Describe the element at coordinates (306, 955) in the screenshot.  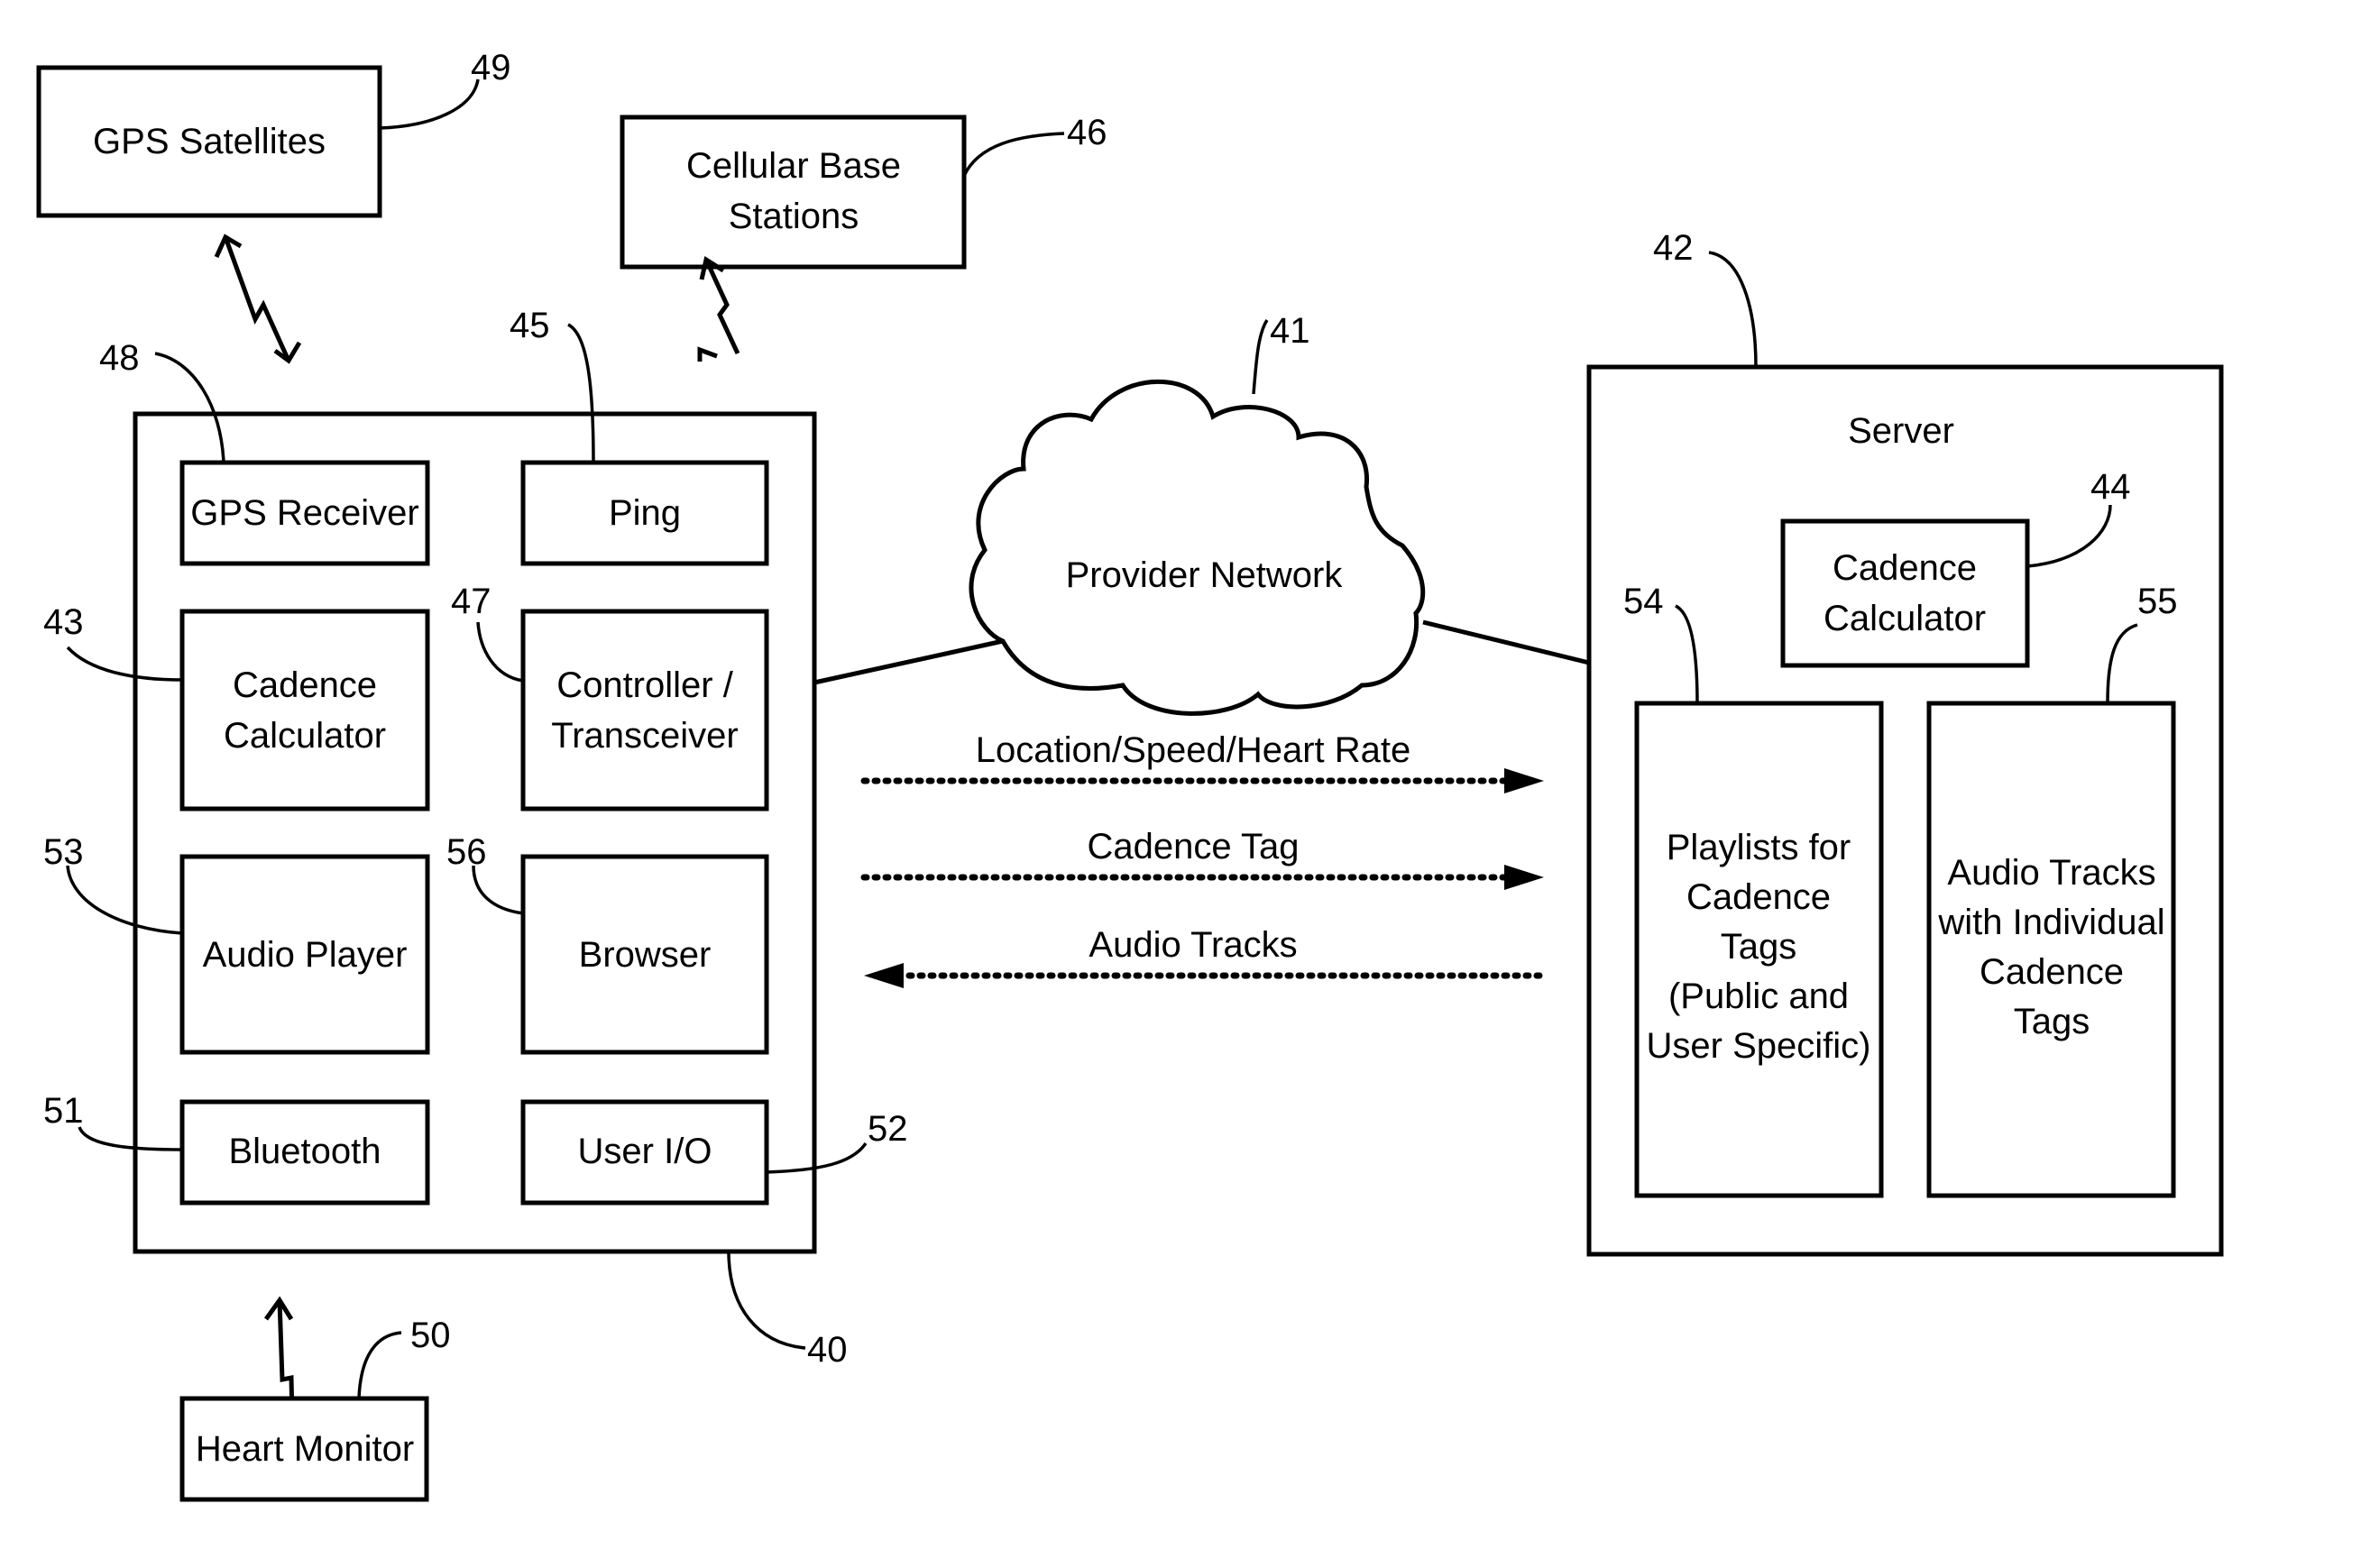
I see `audio-player-label: Audio Player` at that location.